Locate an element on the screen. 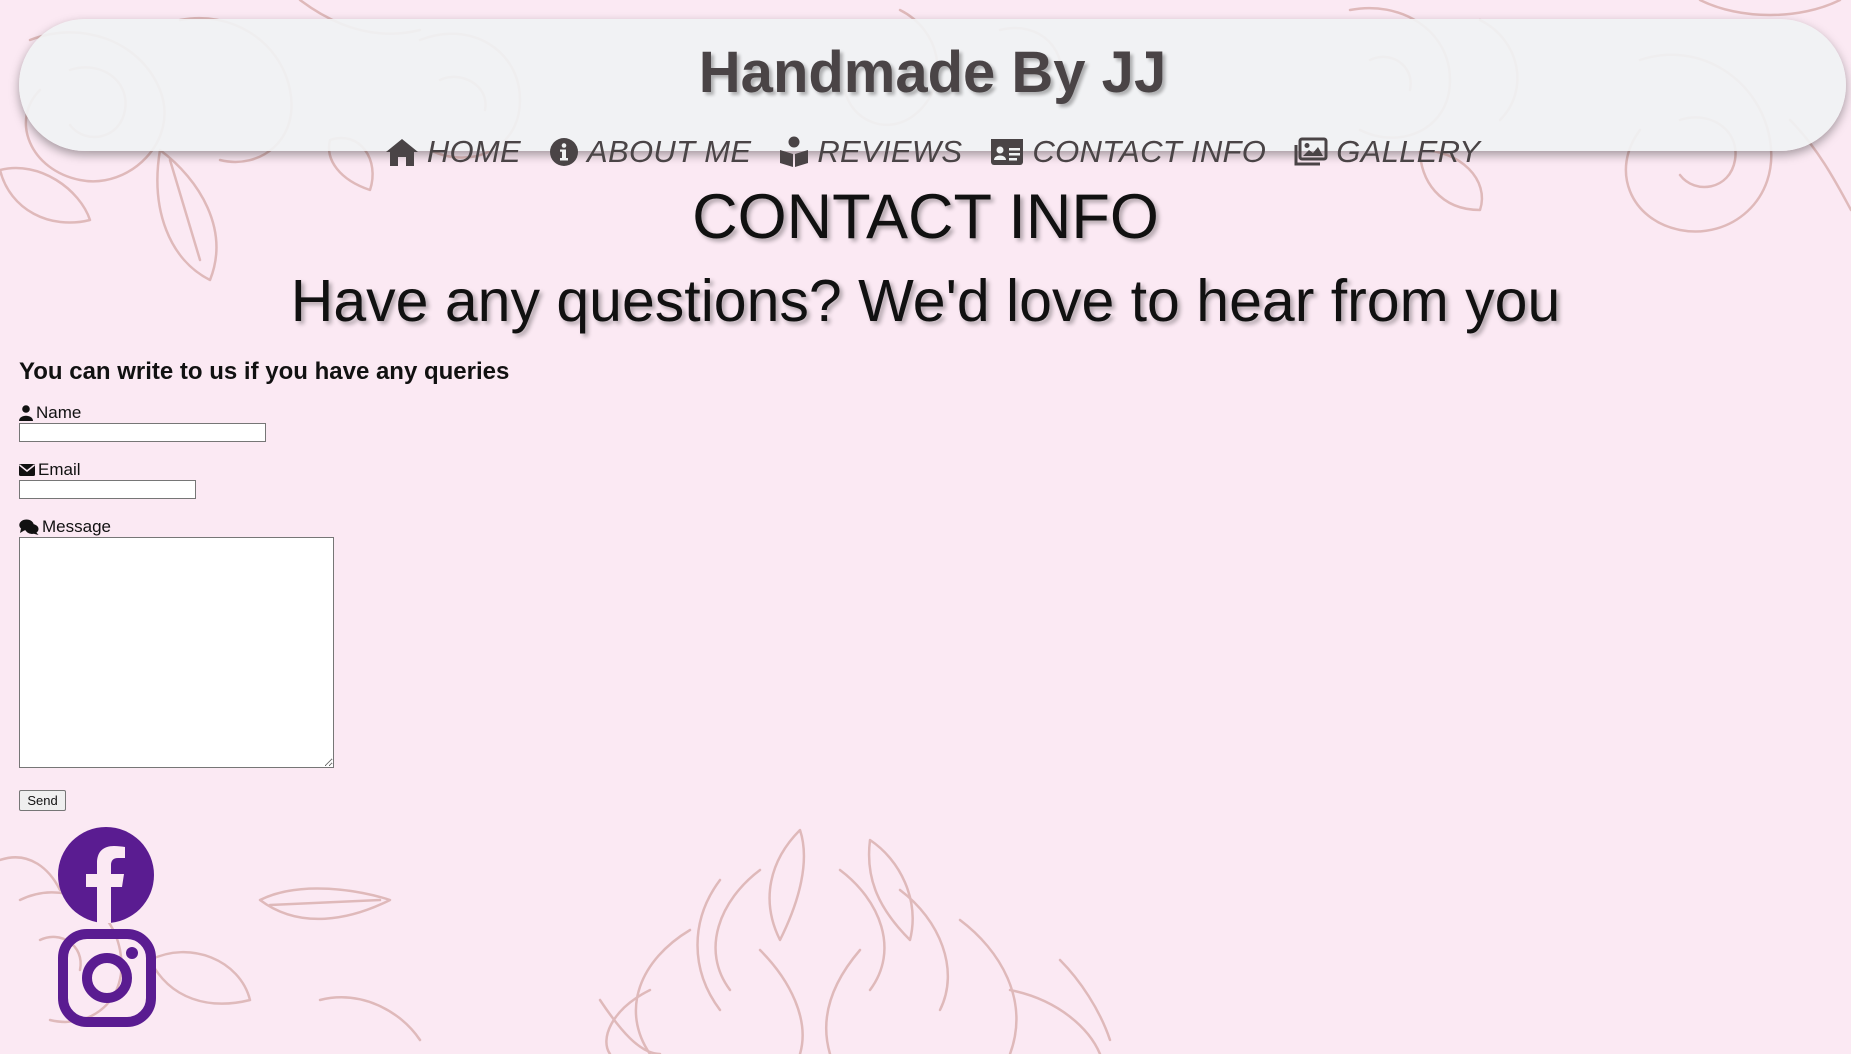  book-reader-icon is located at coordinates (794, 151).